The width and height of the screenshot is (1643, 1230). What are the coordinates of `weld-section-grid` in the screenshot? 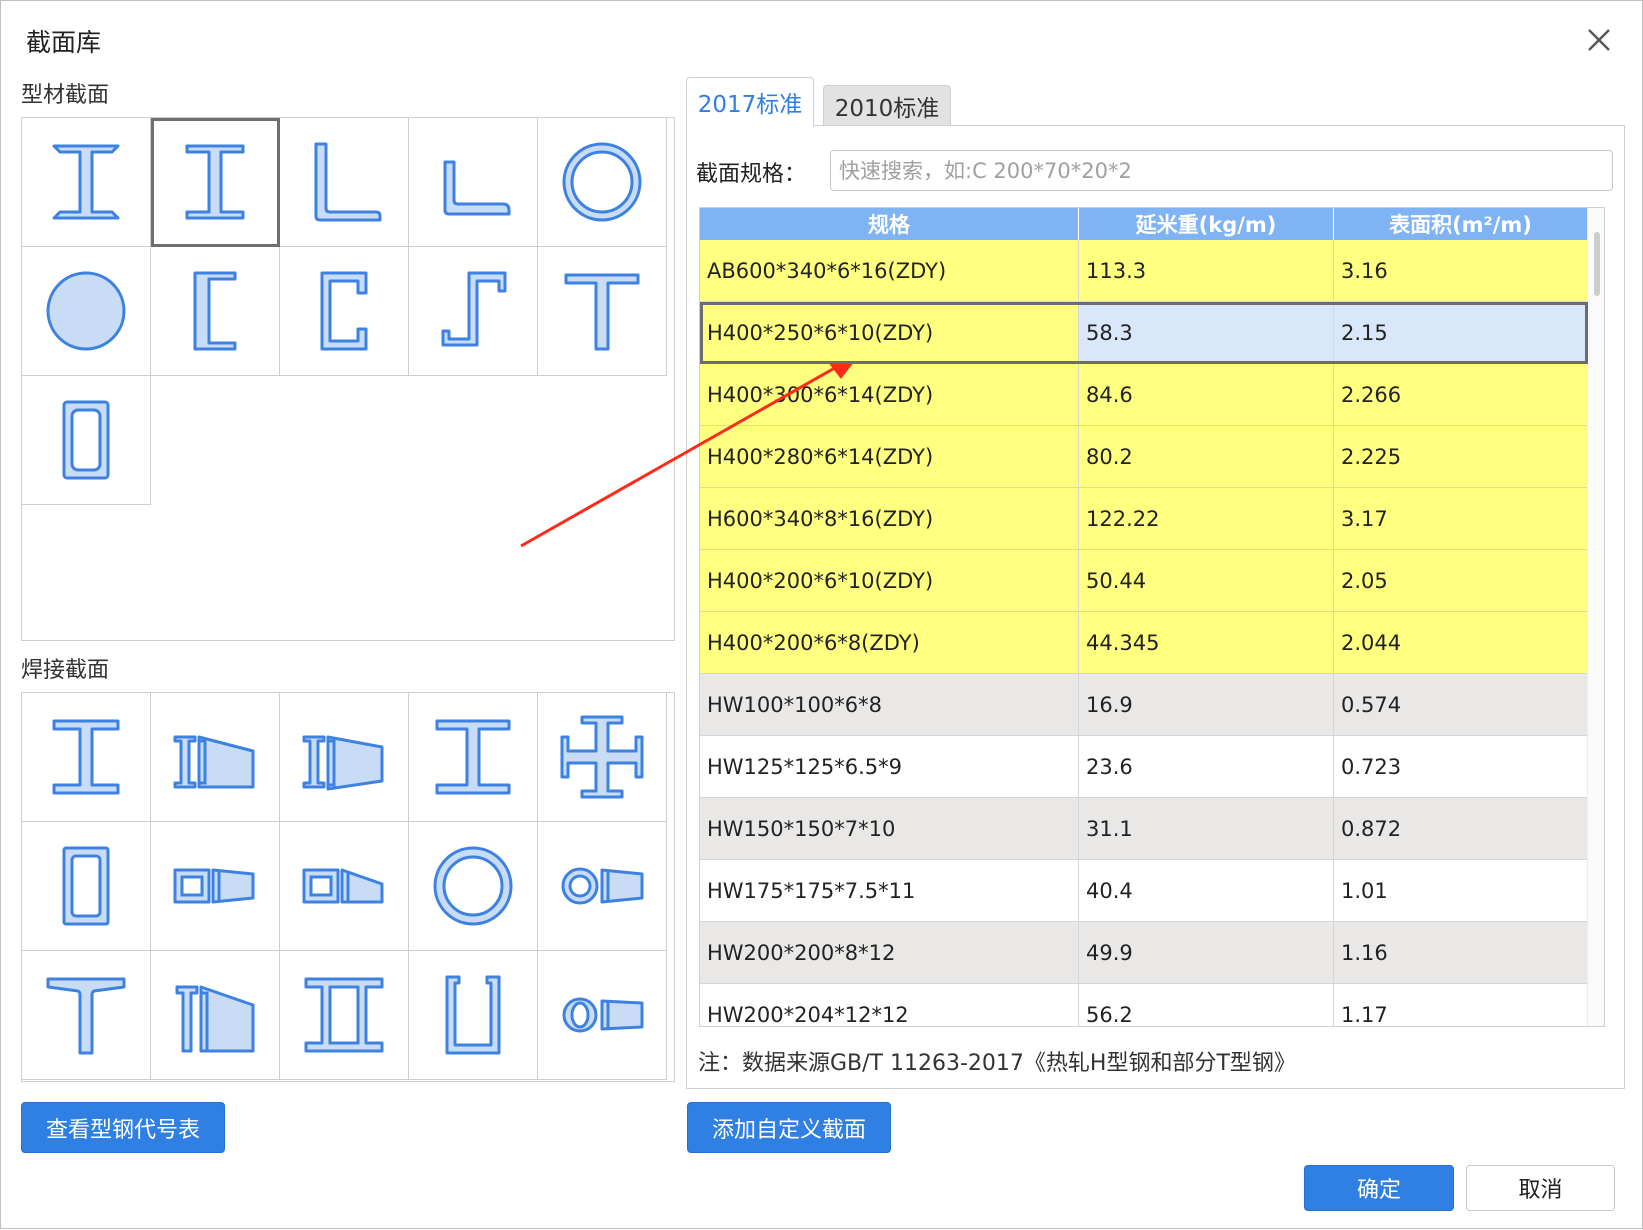 It's located at (348, 887).